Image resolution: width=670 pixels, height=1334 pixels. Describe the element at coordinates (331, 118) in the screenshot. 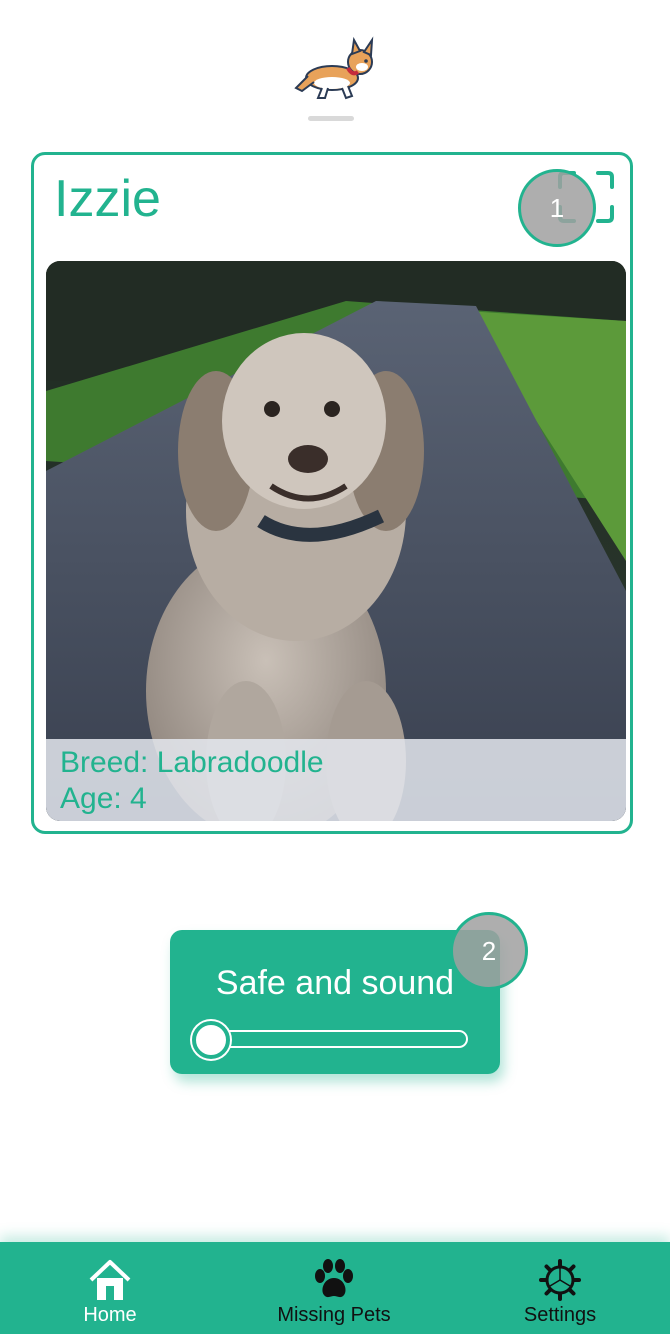

I see `drag-handle` at that location.